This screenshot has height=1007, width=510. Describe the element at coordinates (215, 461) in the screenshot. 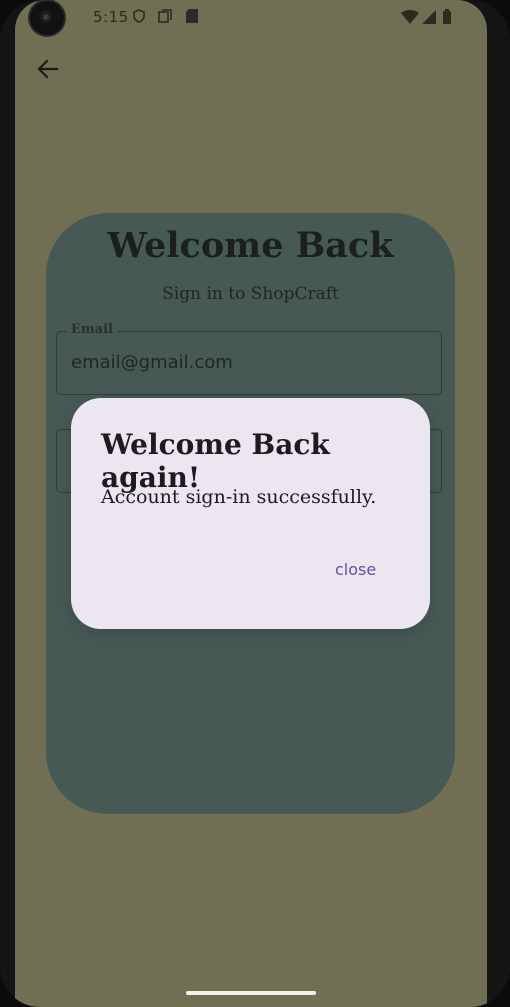

I see `dialog-title: Welcome Back again!` at that location.